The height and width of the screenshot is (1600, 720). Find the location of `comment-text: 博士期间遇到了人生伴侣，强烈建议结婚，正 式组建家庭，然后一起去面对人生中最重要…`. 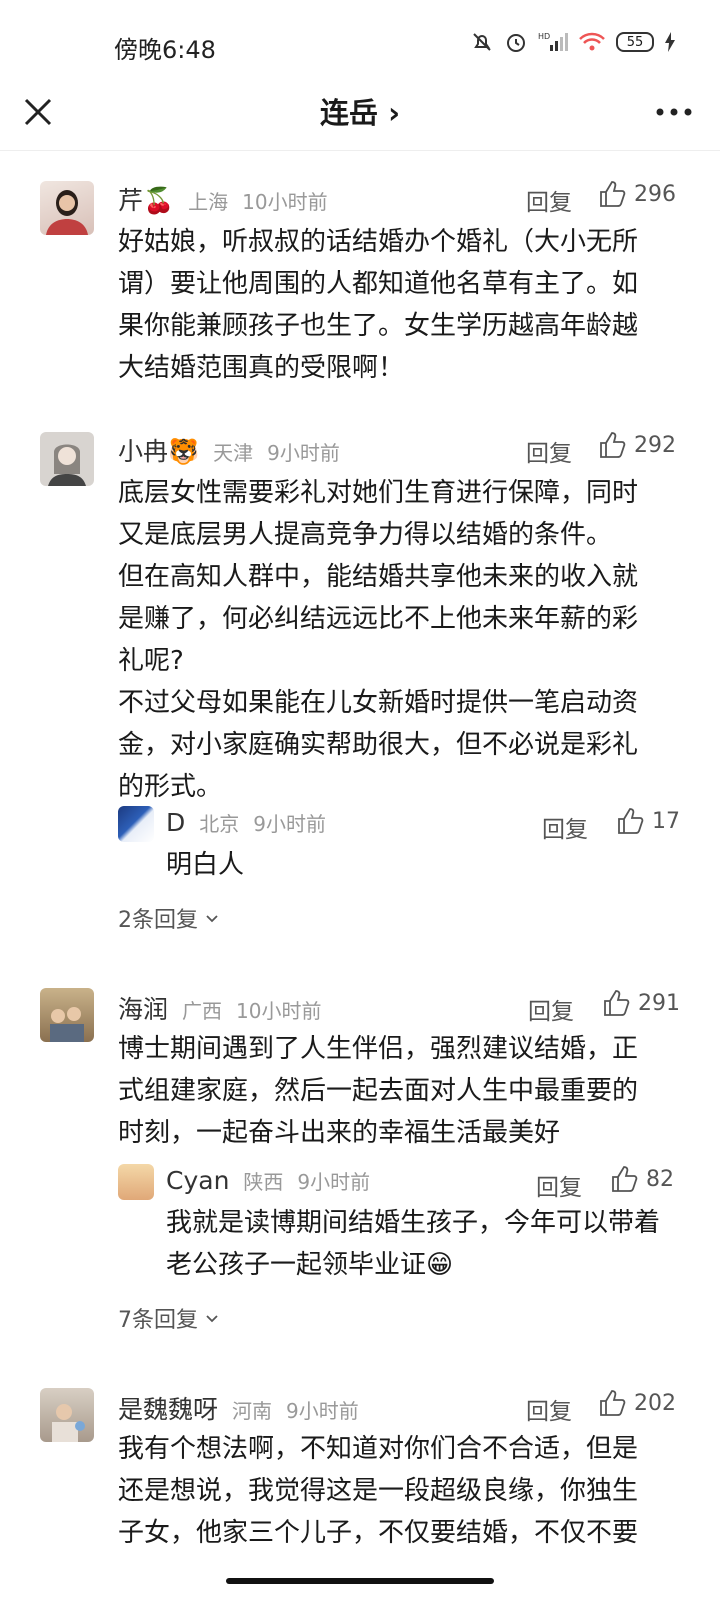

comment-text: 博士期间遇到了人生伴侣，强烈建议结婚，正 式组建家庭，然后一起去面对人生中最重要… is located at coordinates (378, 1091).